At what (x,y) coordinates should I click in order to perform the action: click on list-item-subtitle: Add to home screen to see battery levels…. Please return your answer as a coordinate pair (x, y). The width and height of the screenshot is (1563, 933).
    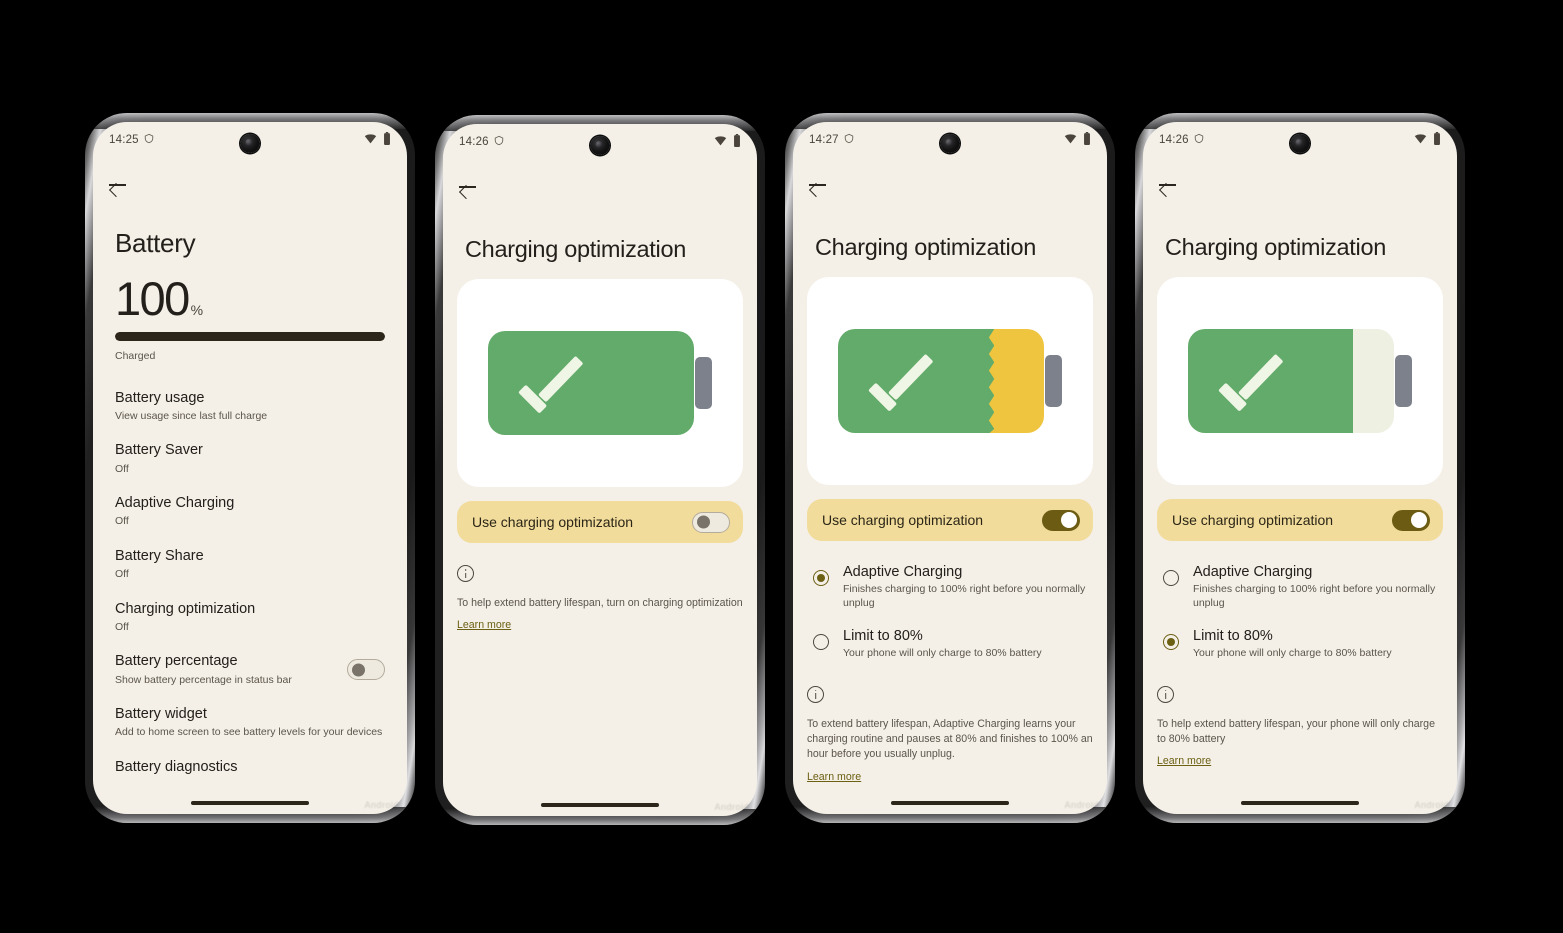
    Looking at the image, I should click on (249, 732).